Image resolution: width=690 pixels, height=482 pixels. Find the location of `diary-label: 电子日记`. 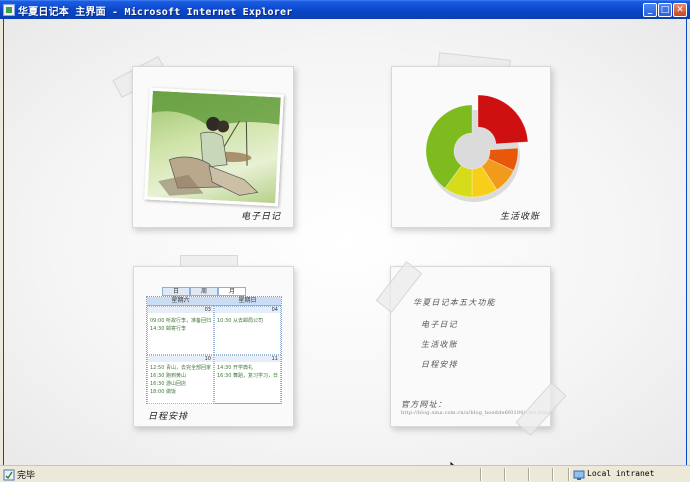

diary-label: 电子日记 is located at coordinates (261, 217).